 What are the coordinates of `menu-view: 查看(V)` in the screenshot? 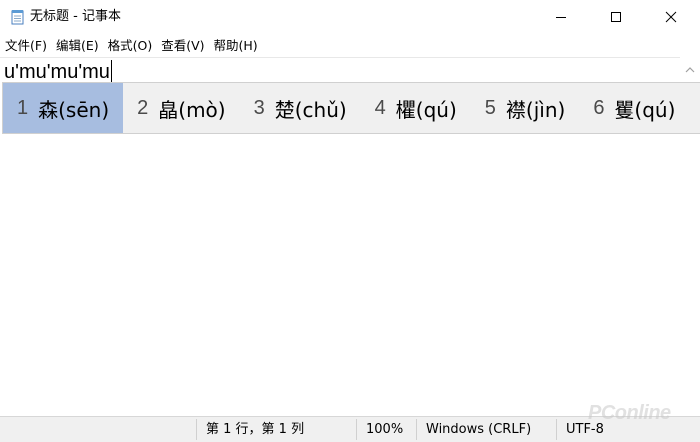 It's located at (182, 45).